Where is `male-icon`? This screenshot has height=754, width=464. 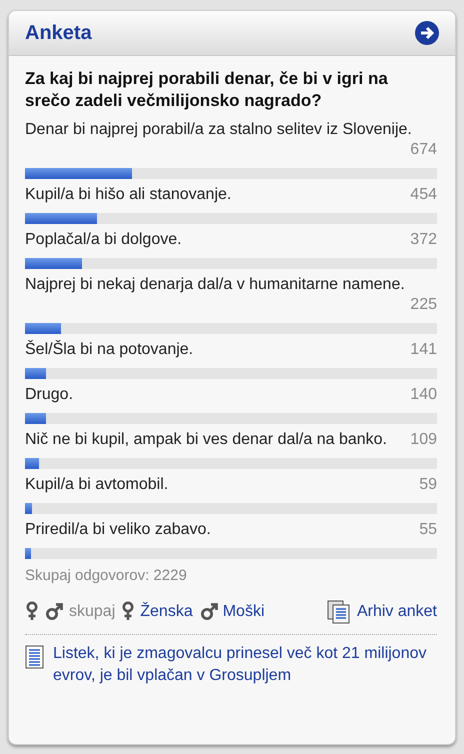 male-icon is located at coordinates (208, 612).